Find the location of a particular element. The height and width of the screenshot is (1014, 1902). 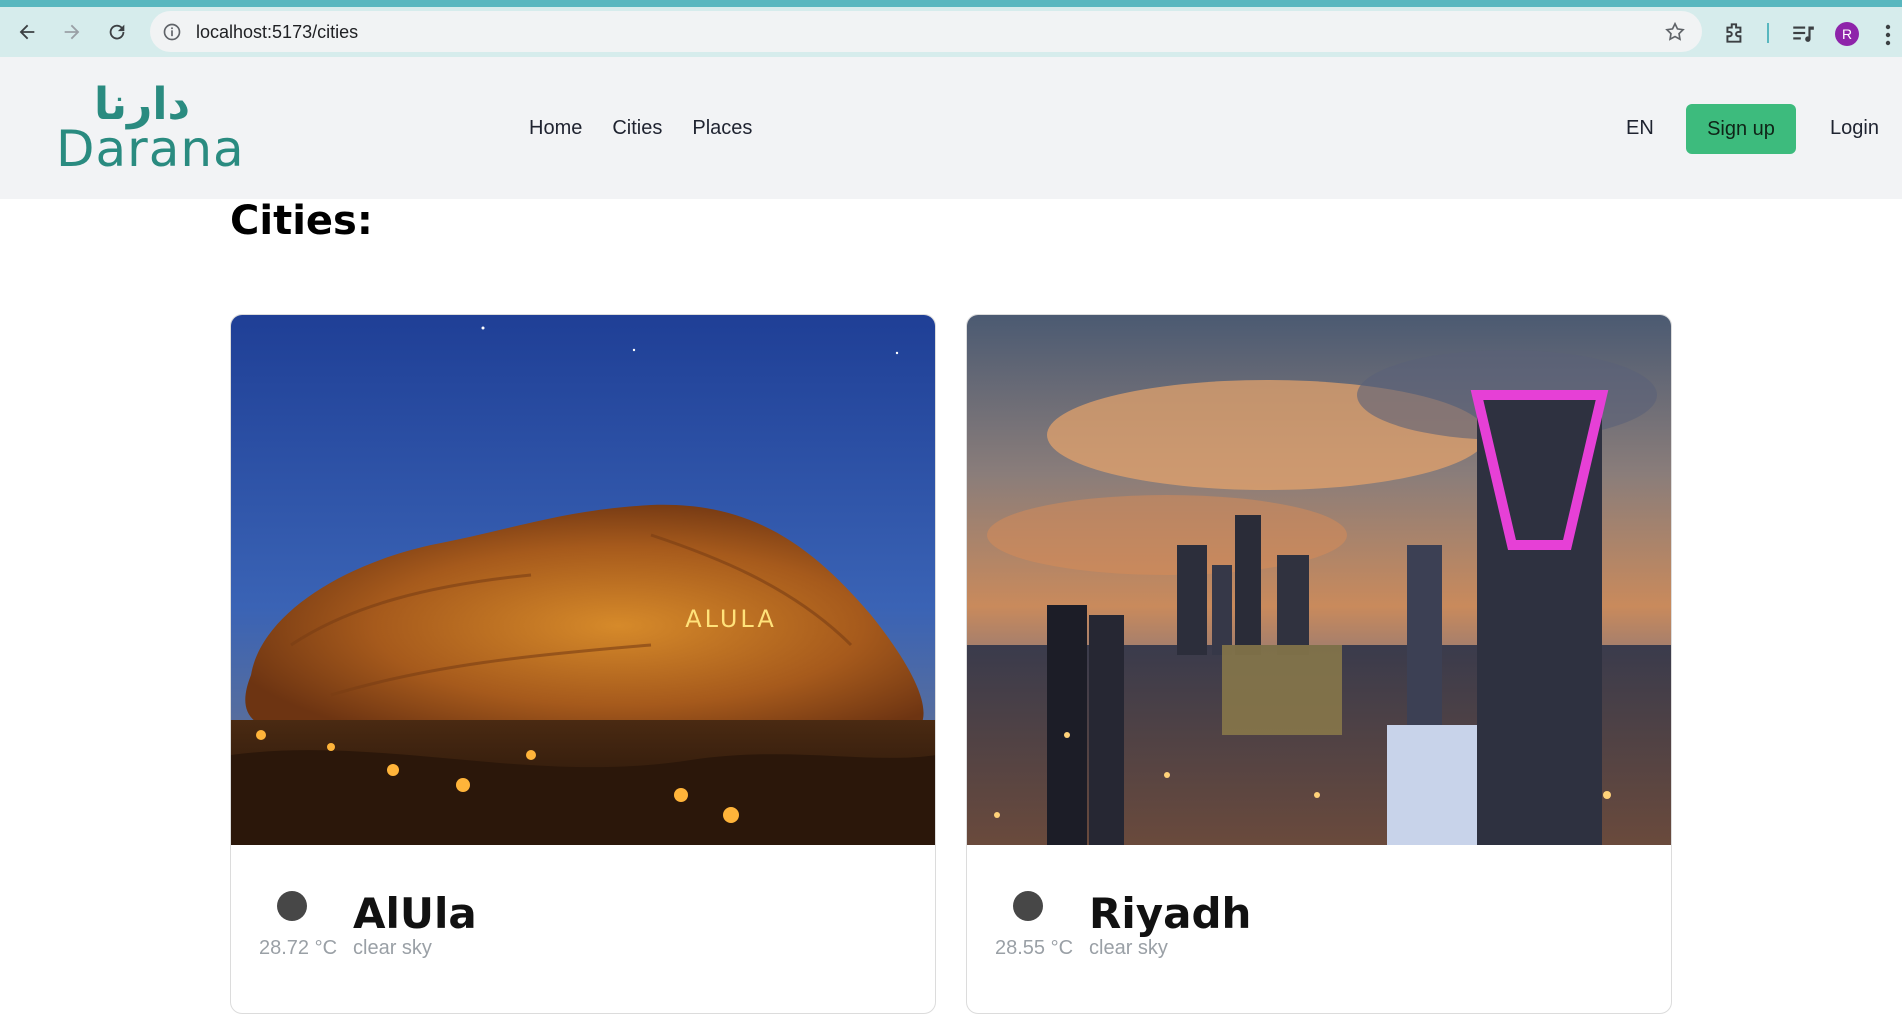

nav-home: Home is located at coordinates (555, 128).